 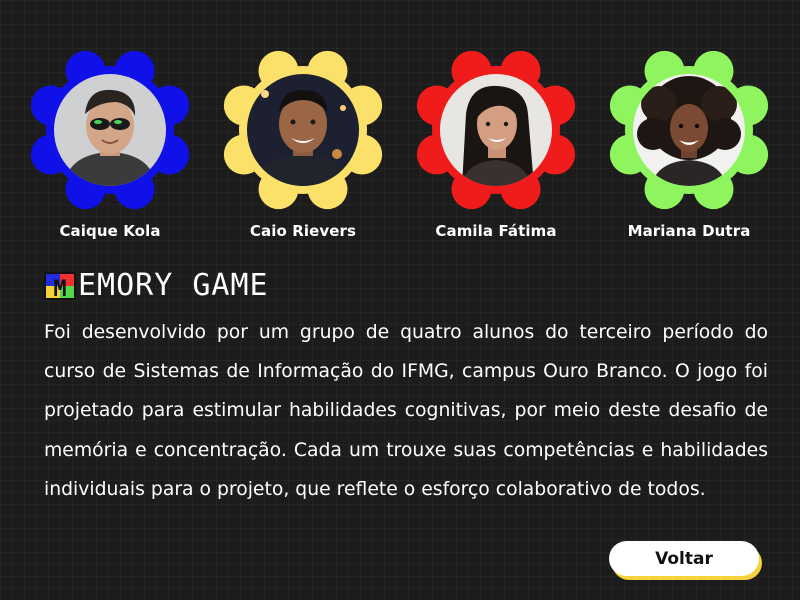 I want to click on team-member-caio: Caio Rievers, so click(x=303, y=145).